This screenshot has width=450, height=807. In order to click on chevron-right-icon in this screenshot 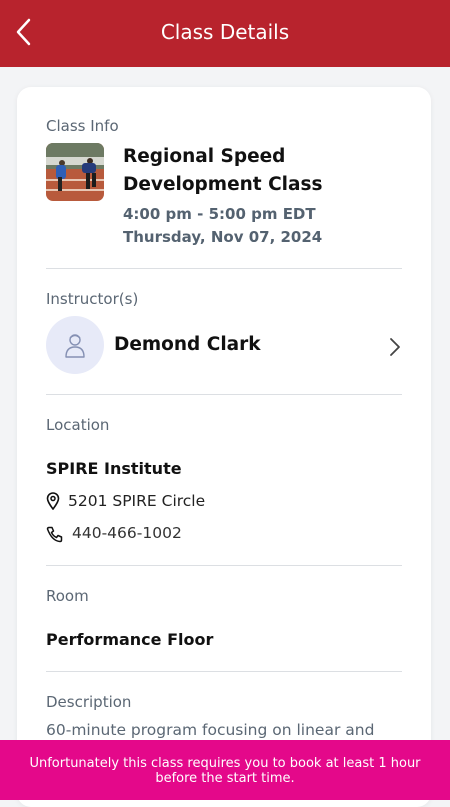, I will do `click(395, 347)`.